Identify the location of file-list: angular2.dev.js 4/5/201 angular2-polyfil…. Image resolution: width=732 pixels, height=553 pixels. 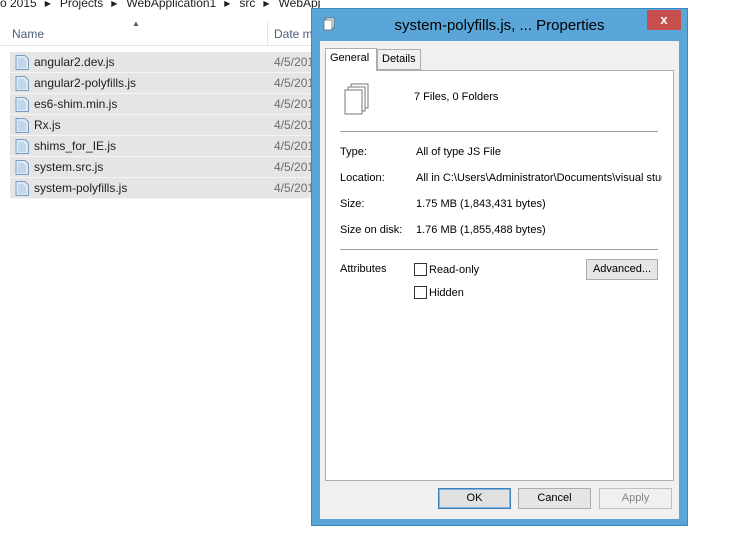
(165, 125).